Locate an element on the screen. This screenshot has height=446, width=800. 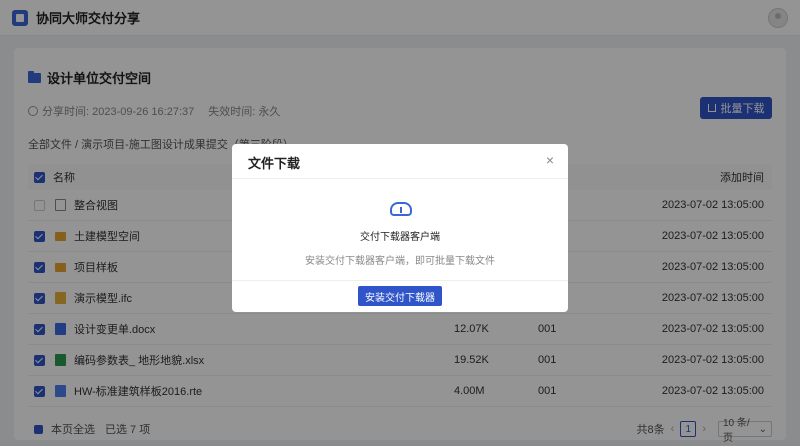
close-icon: × is located at coordinates (550, 160).